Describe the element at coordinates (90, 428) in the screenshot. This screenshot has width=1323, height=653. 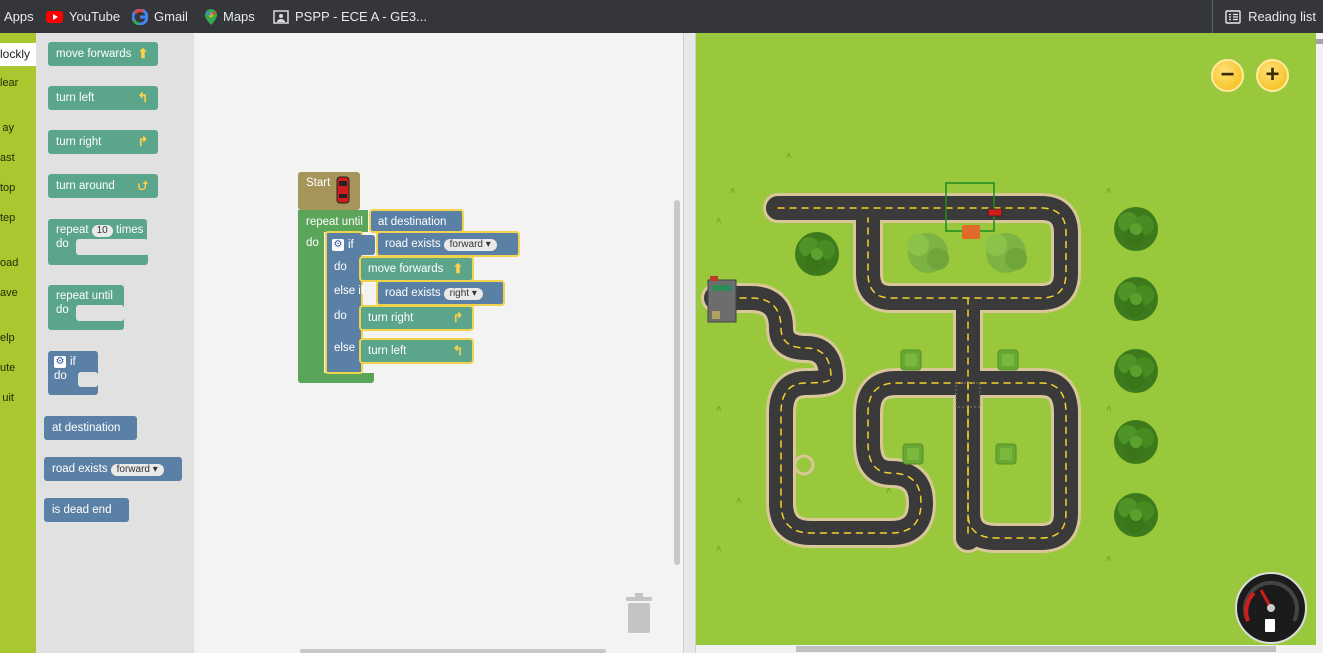
I see `toolbox-at-destination-block: at destination` at that location.